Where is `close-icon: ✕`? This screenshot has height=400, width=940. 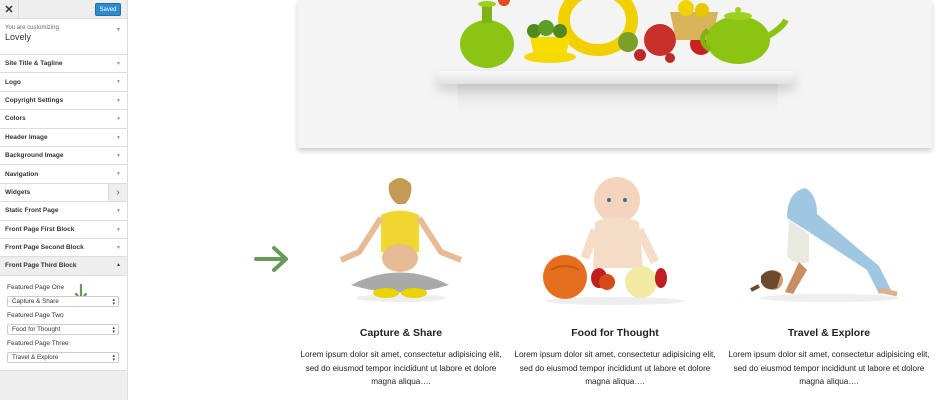 close-icon: ✕ is located at coordinates (9, 10).